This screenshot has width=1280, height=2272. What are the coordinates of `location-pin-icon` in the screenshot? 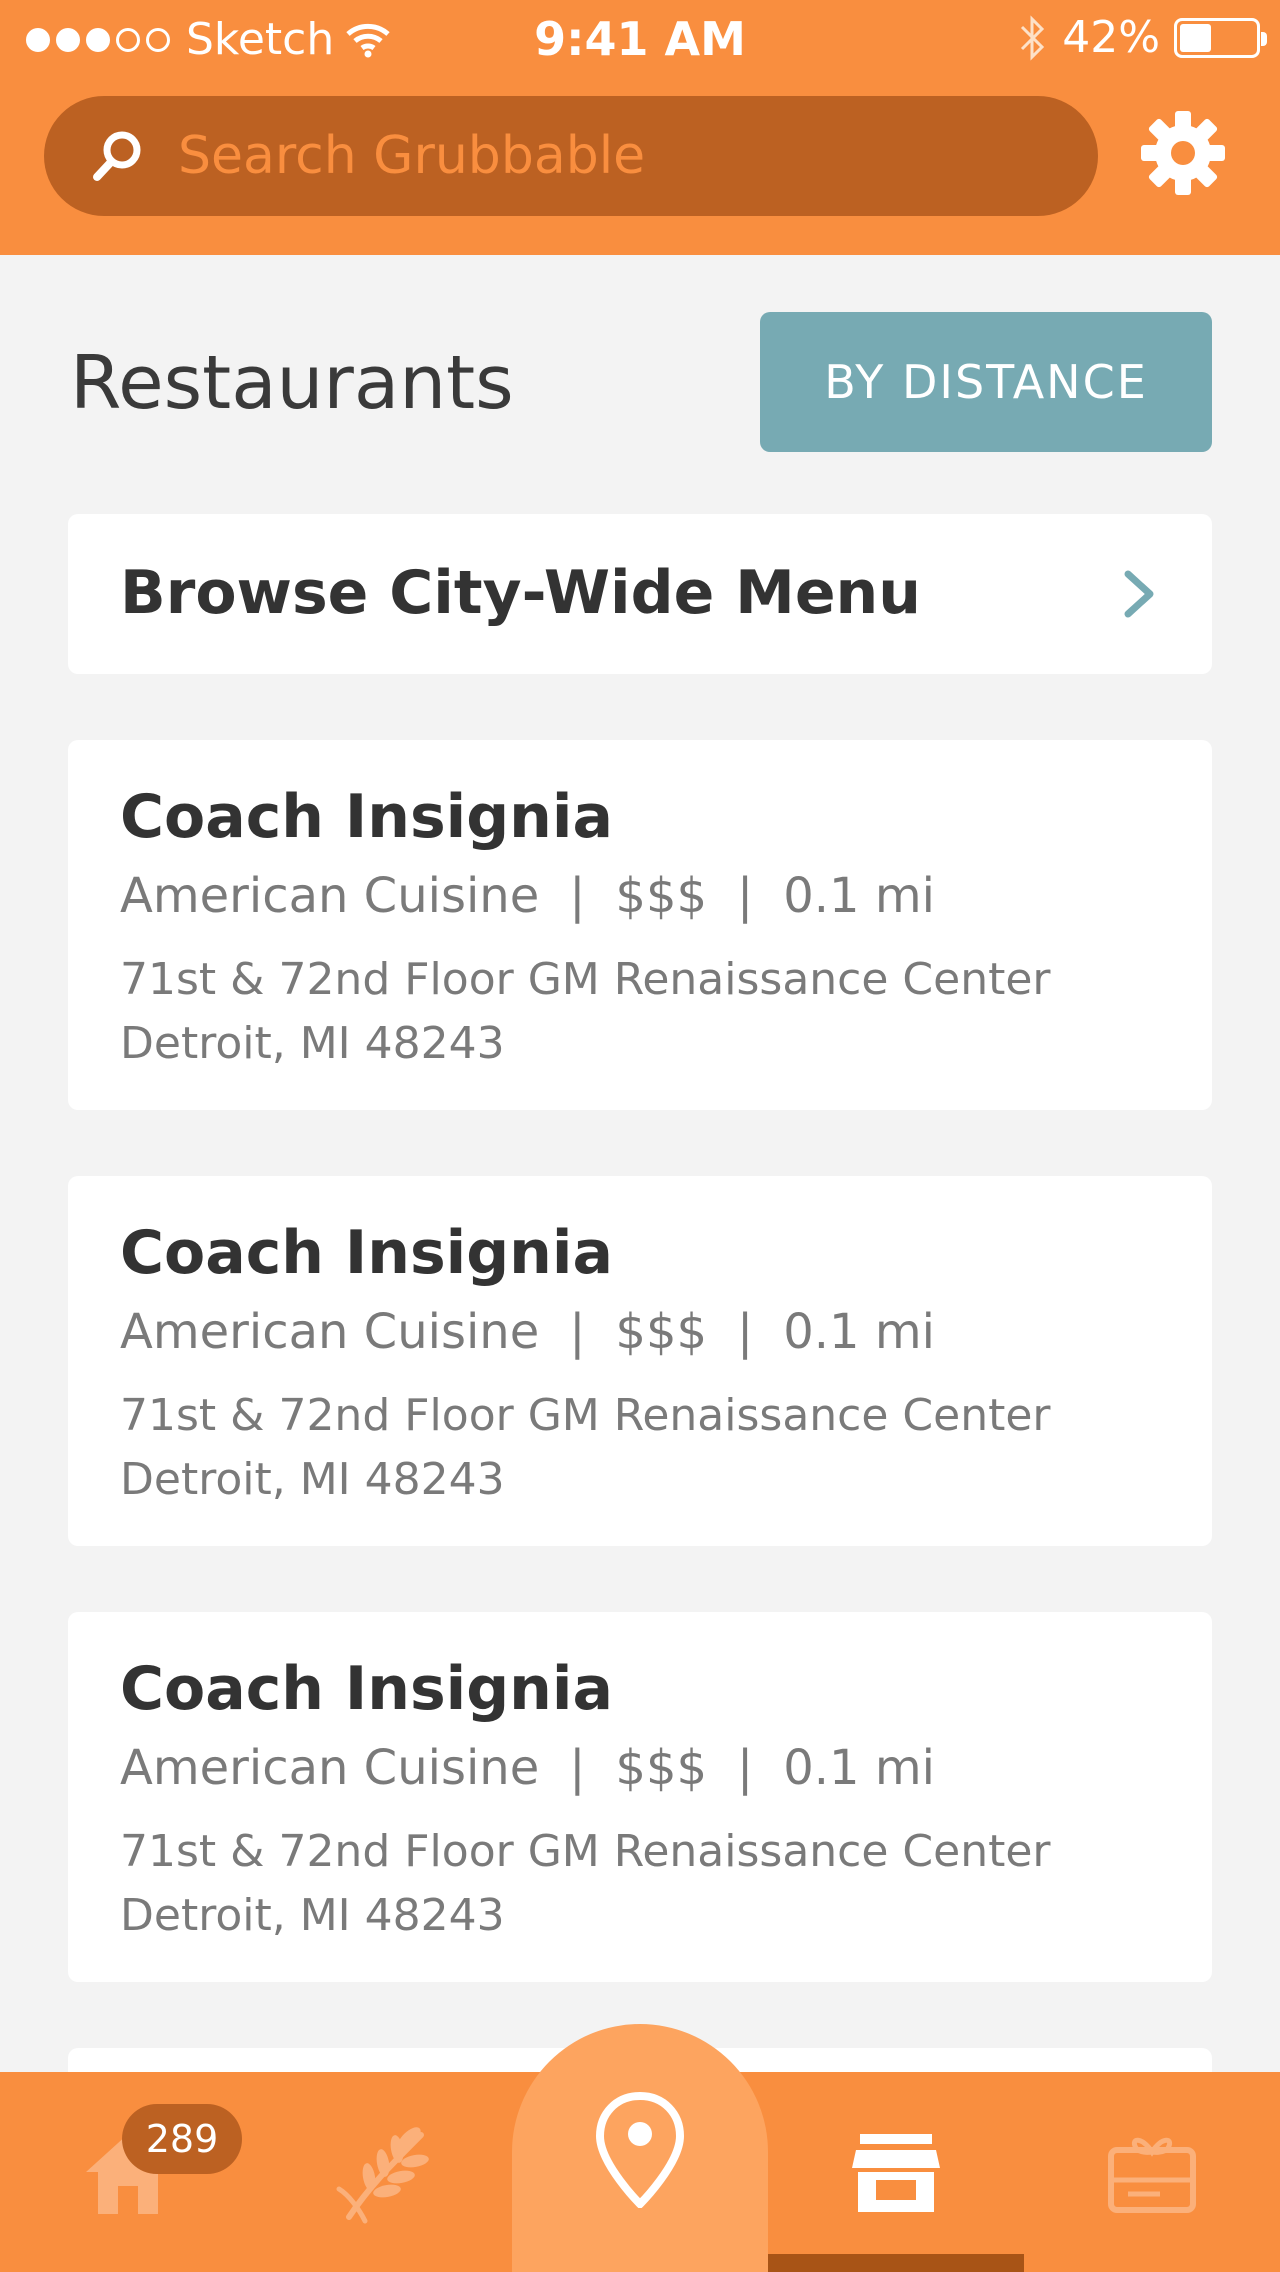 It's located at (640, 2150).